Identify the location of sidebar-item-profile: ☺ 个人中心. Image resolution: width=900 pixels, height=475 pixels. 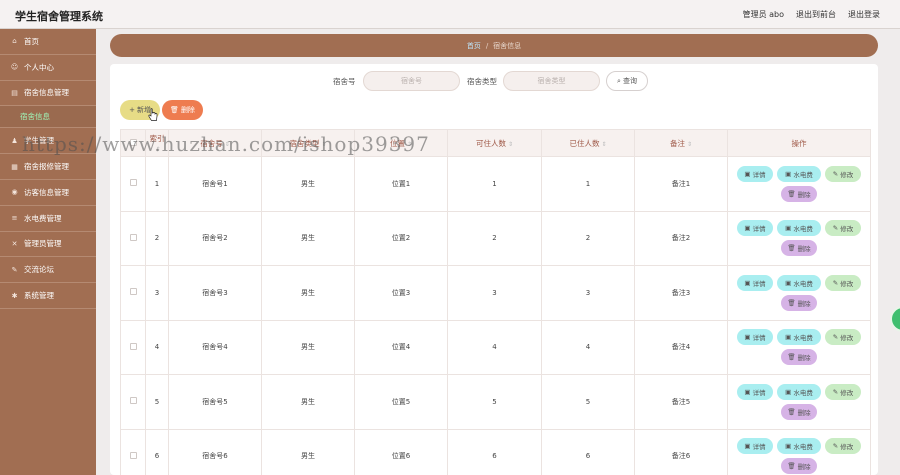
(48, 68).